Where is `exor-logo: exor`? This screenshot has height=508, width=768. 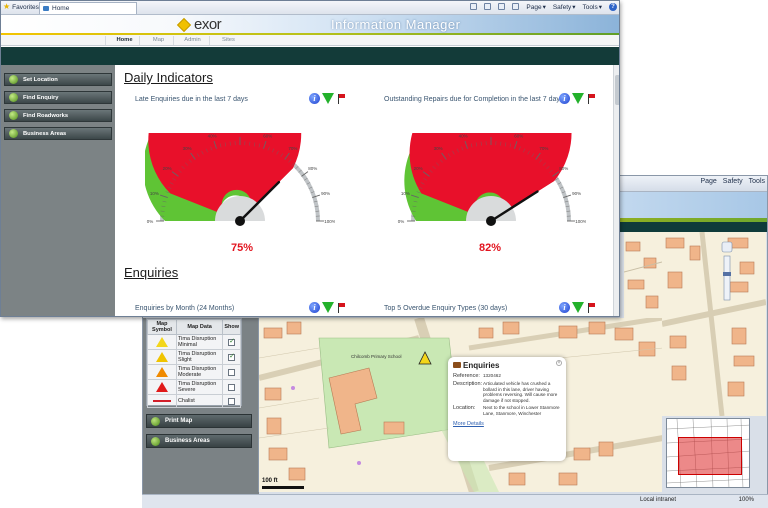 exor-logo: exor is located at coordinates (199, 24).